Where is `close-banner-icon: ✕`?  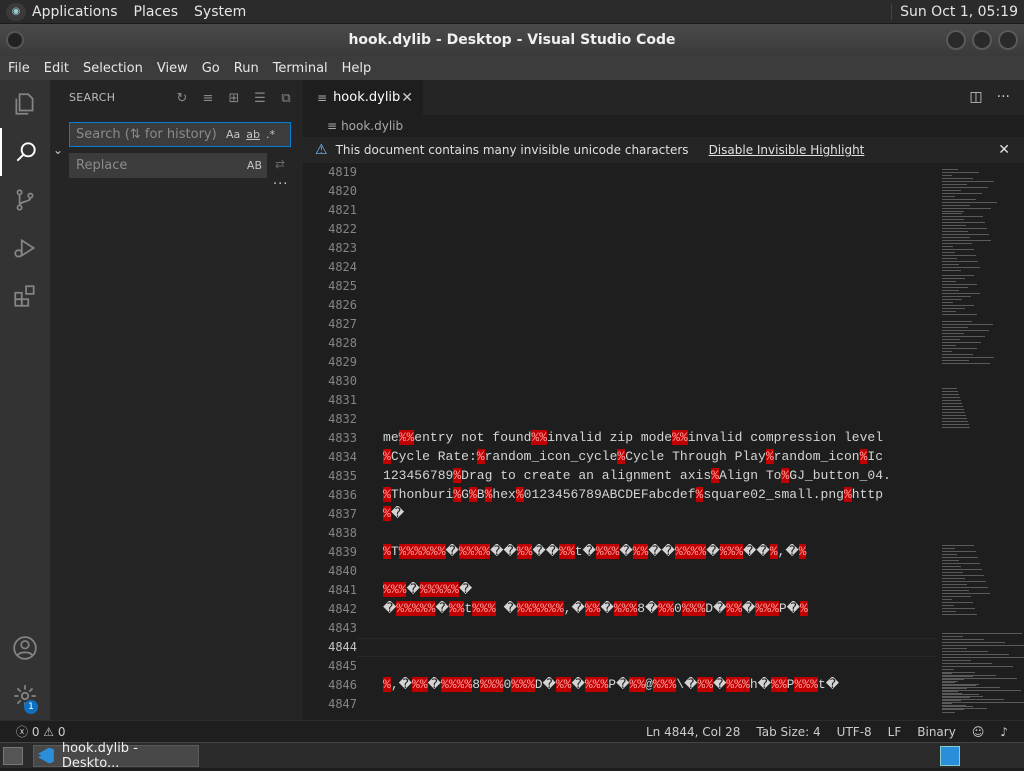 close-banner-icon: ✕ is located at coordinates (1004, 150).